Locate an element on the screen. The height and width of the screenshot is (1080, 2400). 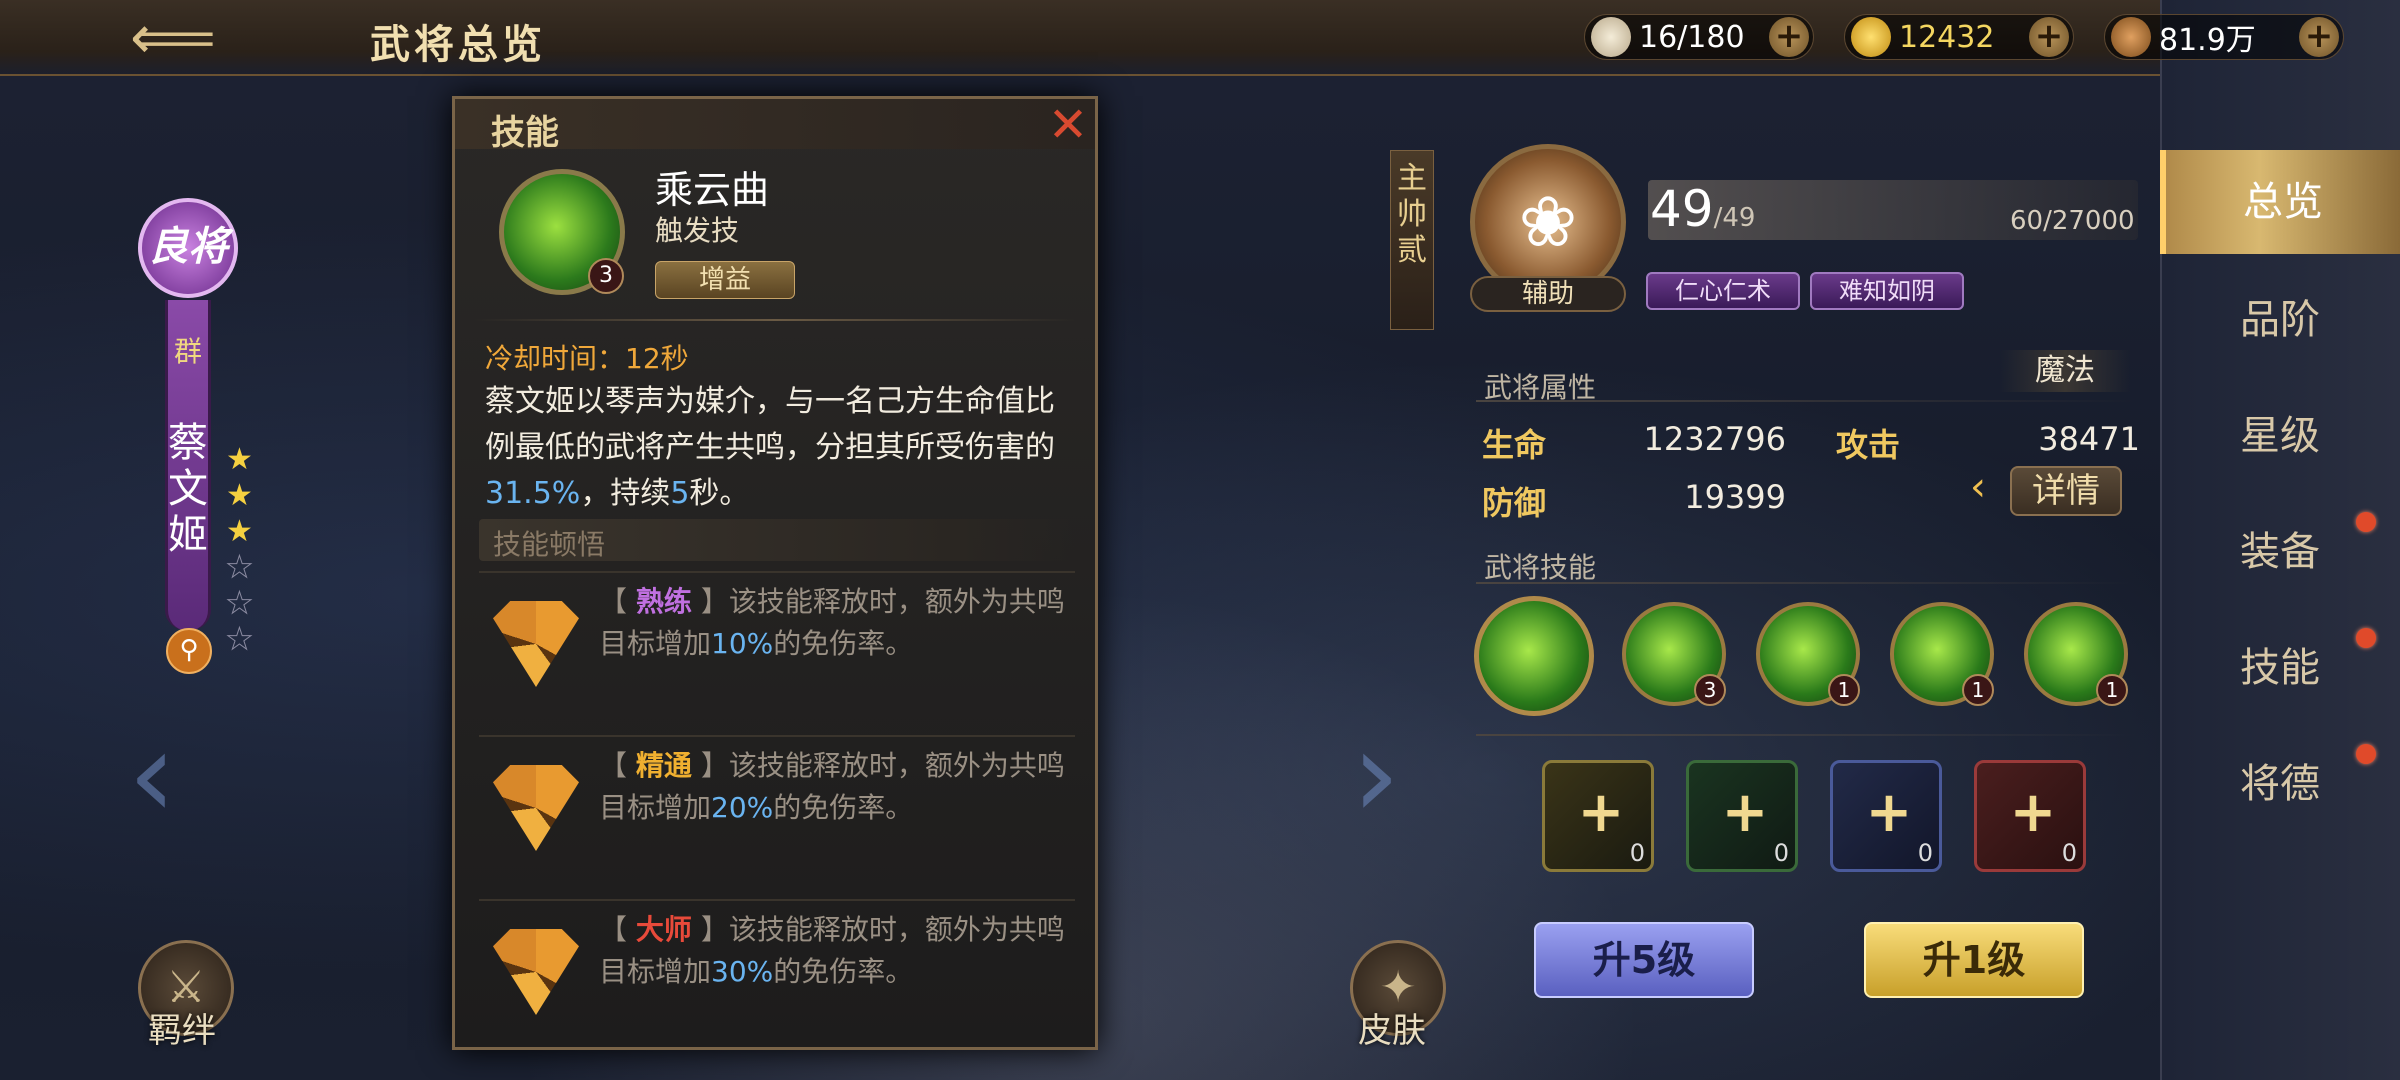
resource-stamina: 16/180 + is located at coordinates (1699, 37).